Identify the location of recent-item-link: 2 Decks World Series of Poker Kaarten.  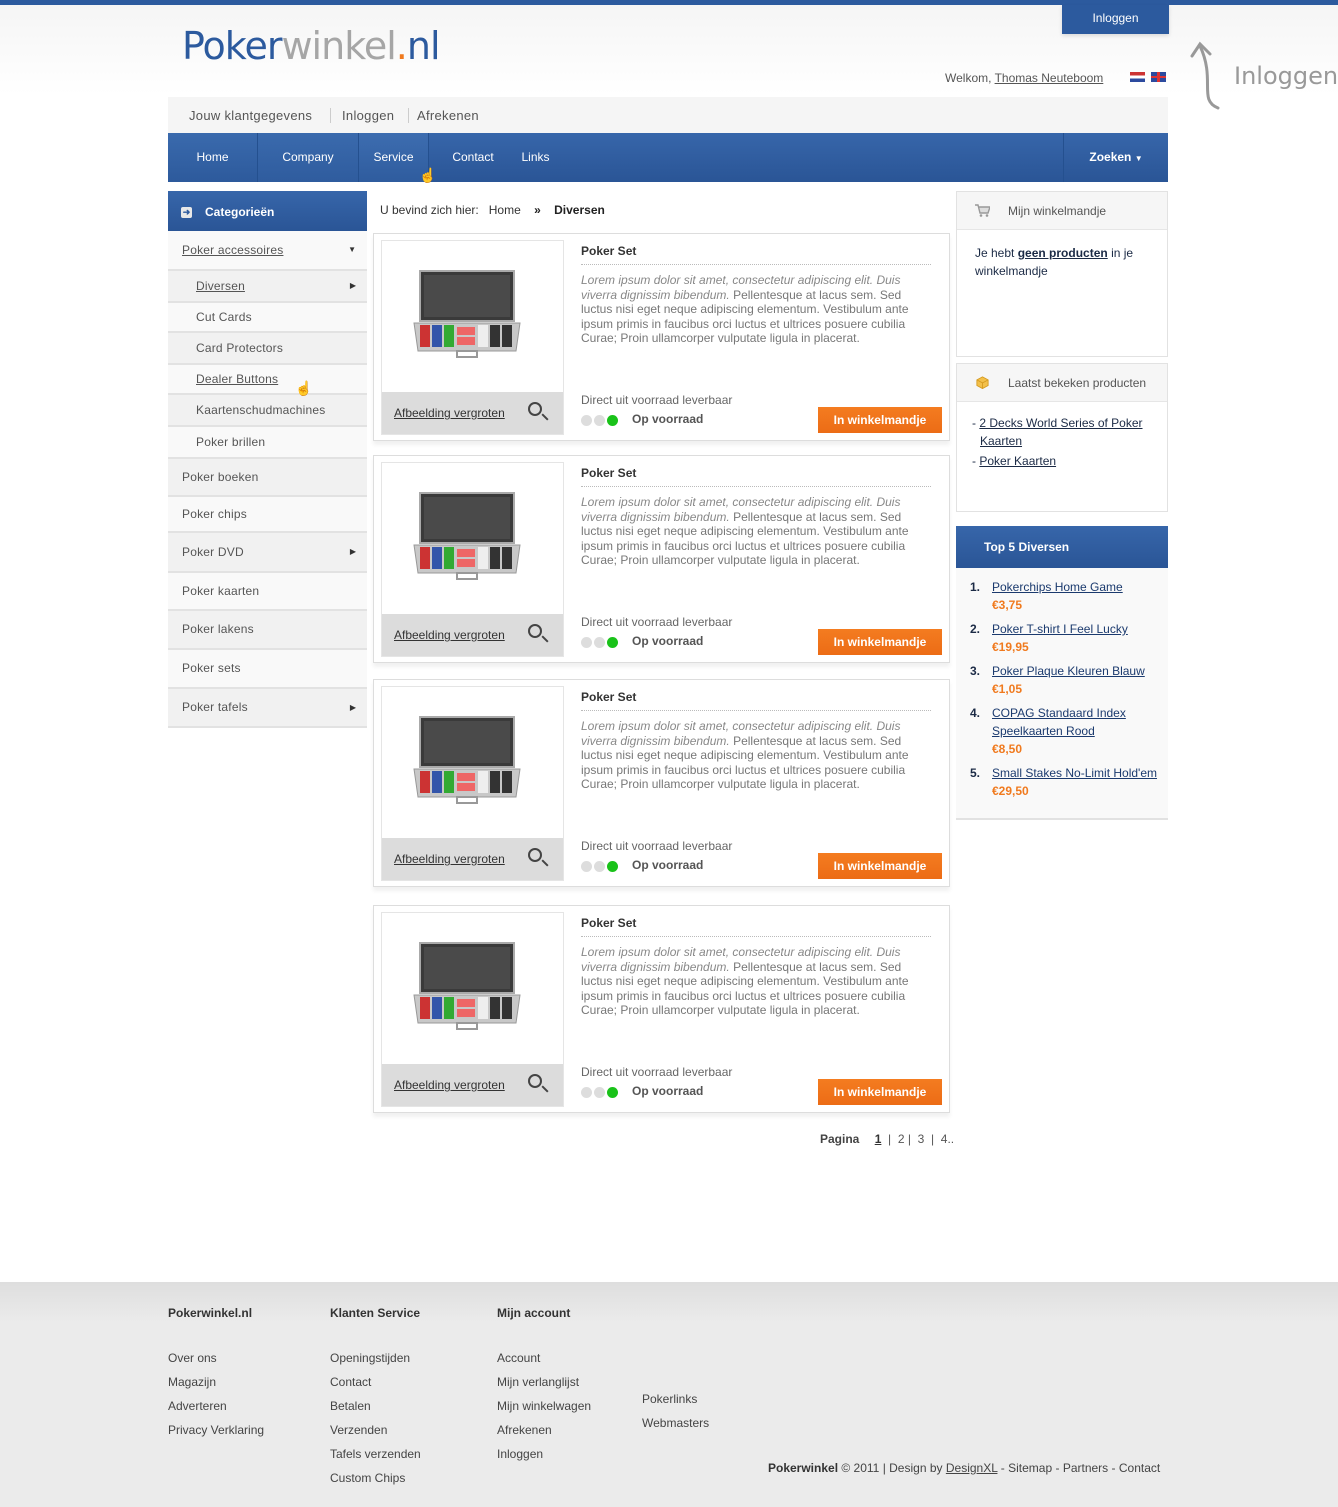
(1060, 432).